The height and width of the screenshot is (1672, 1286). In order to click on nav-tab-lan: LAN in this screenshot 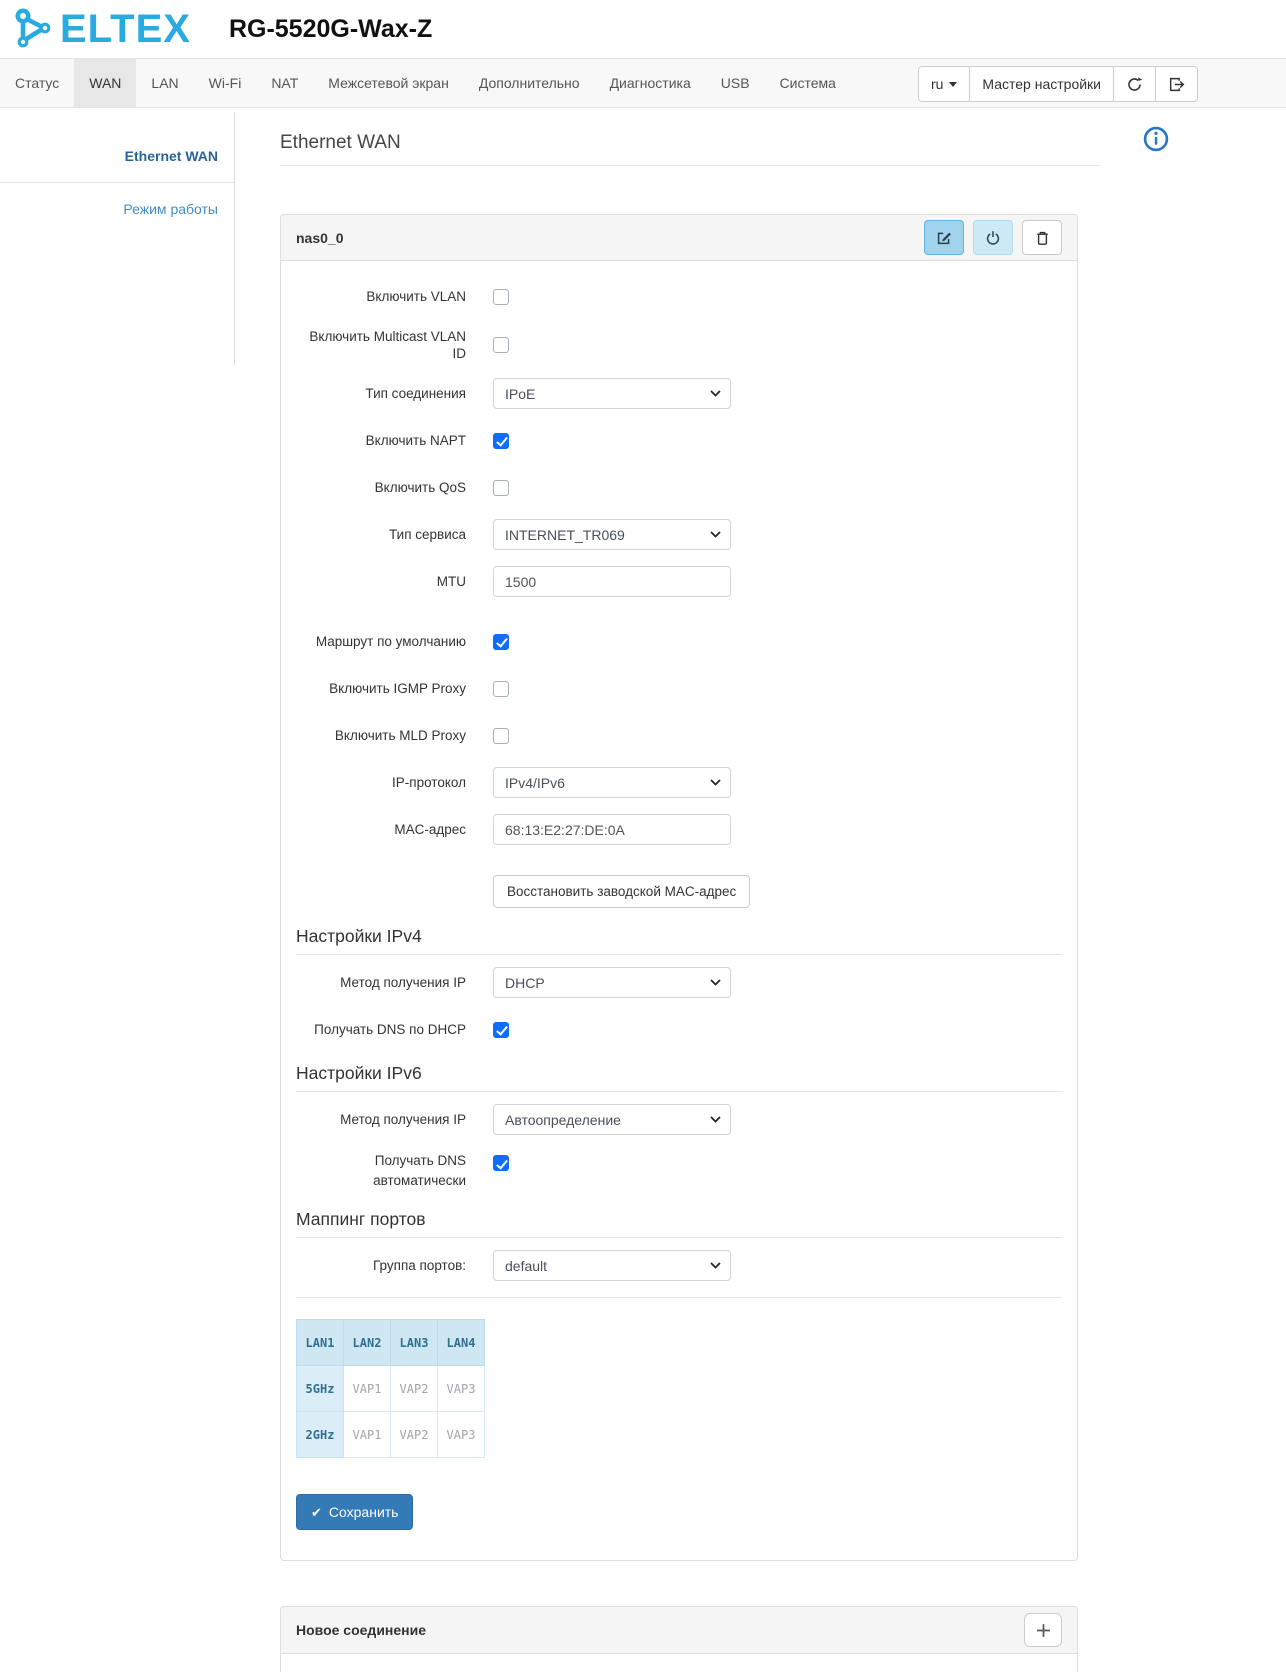, I will do `click(164, 83)`.